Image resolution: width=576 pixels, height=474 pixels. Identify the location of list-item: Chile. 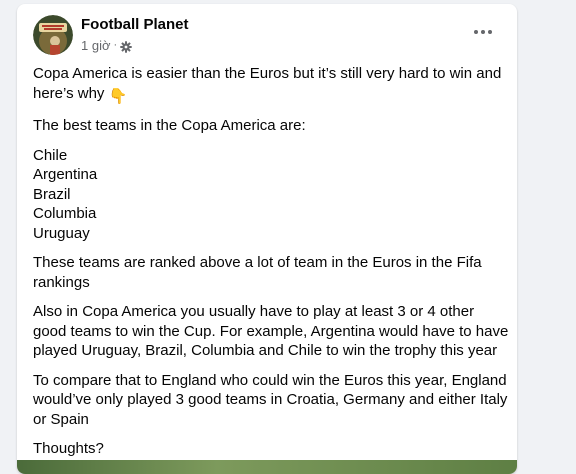
(50, 155).